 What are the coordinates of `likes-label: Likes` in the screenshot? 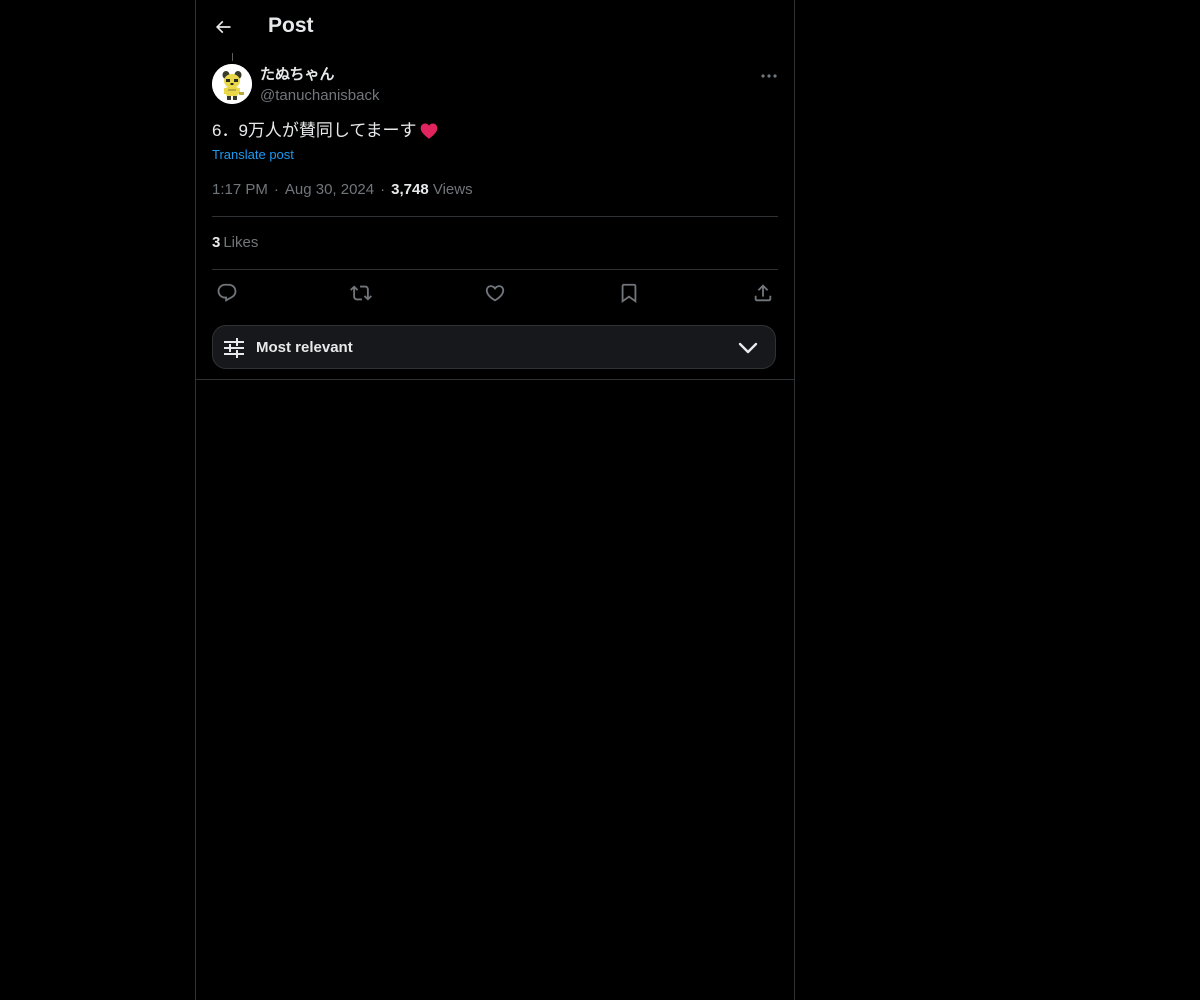 It's located at (241, 242).